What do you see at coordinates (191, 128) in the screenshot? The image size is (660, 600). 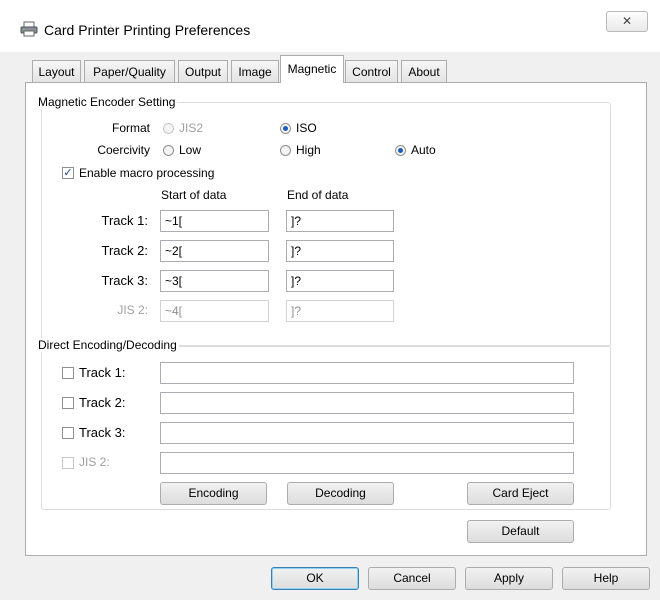 I see `format-jis2-label: JIS2` at bounding box center [191, 128].